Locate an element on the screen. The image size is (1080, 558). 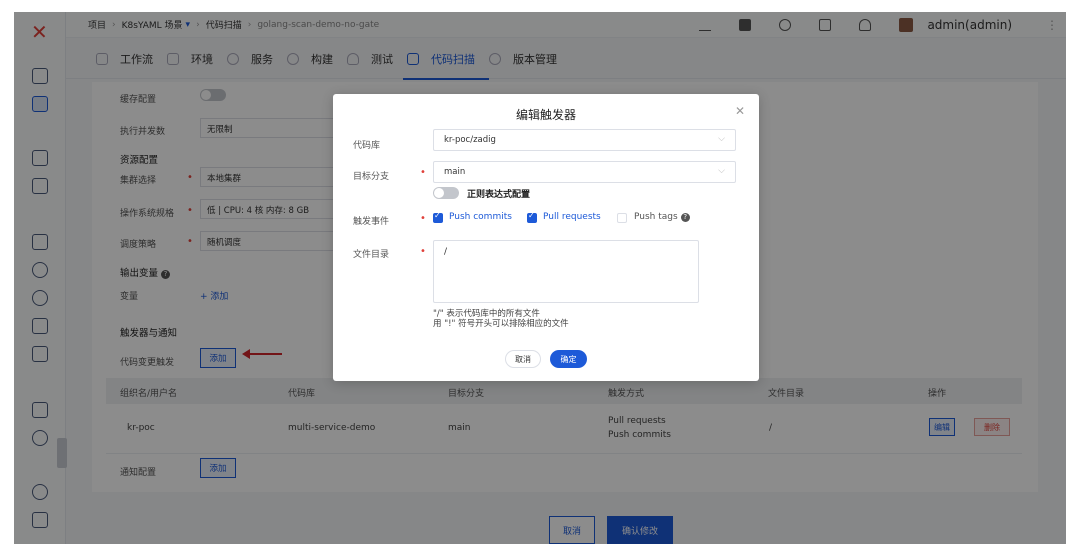
dialog-cancel-button: 取消 is located at coordinates (523, 359).